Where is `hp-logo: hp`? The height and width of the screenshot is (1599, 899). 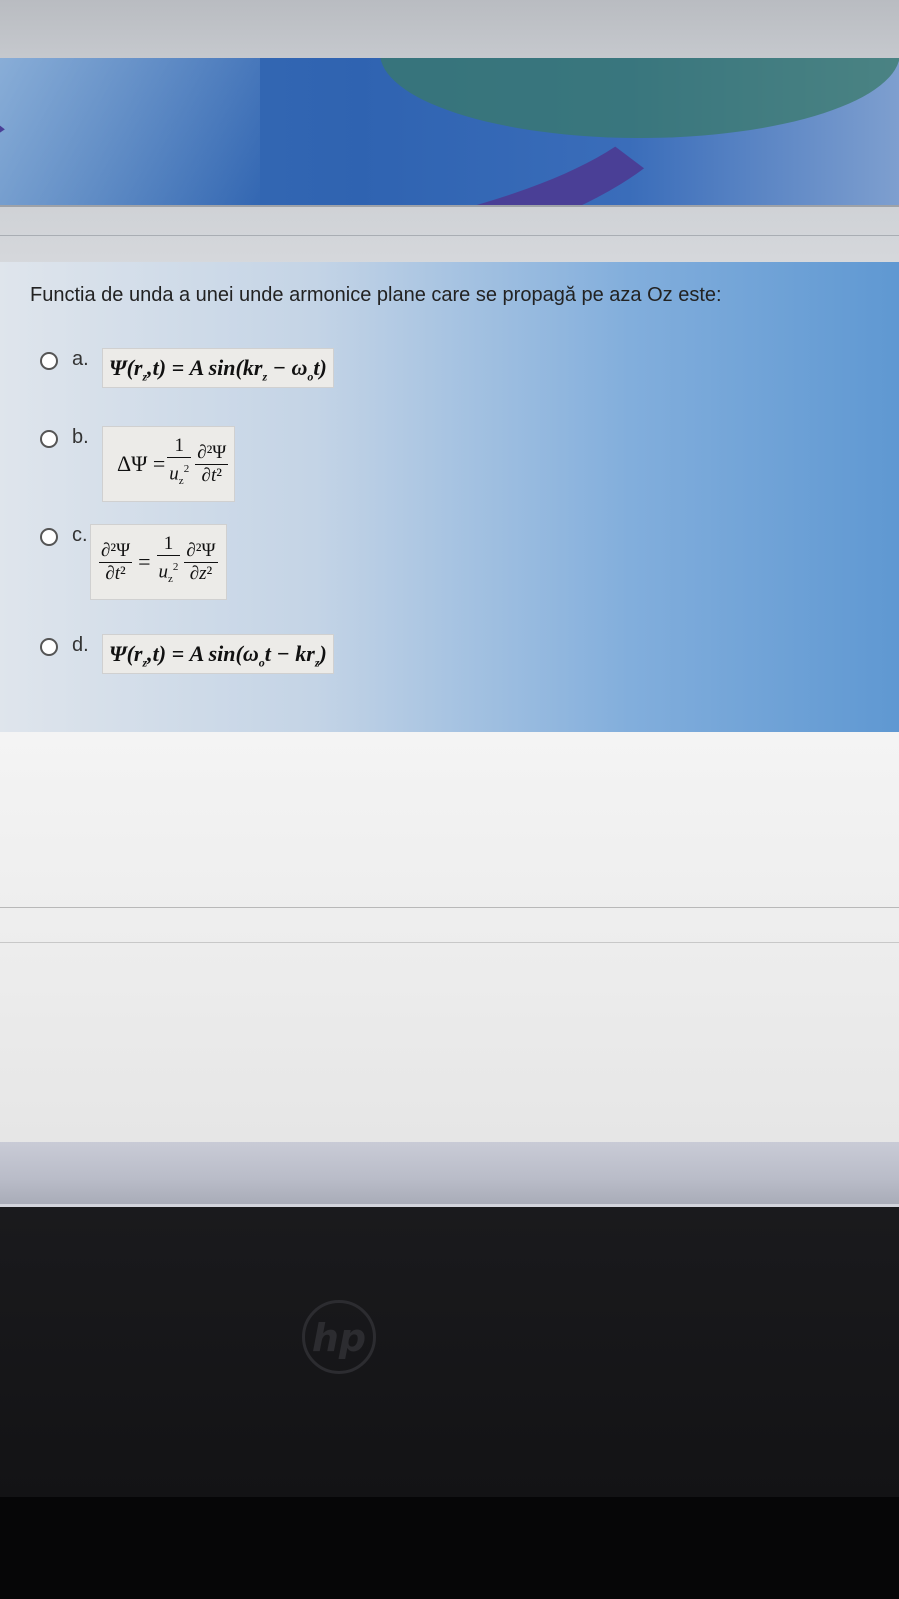 hp-logo: hp is located at coordinates (339, 1337).